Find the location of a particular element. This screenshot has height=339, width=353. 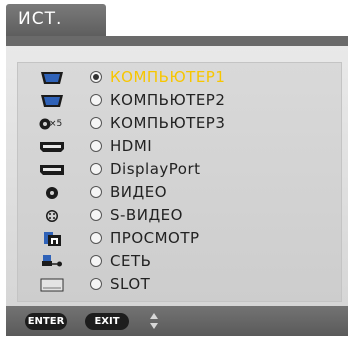

input-label: СЕТЬ is located at coordinates (131, 261).